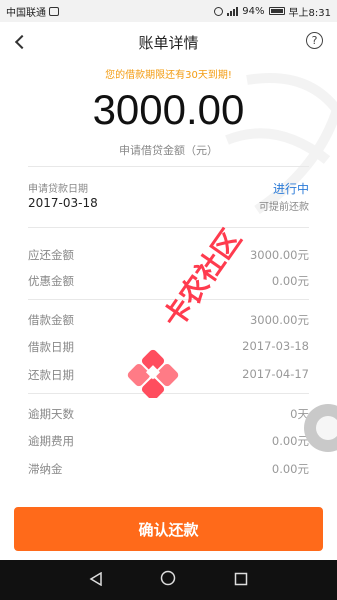 The width and height of the screenshot is (337, 600). I want to click on row-label: 滞纳金, so click(45, 469).